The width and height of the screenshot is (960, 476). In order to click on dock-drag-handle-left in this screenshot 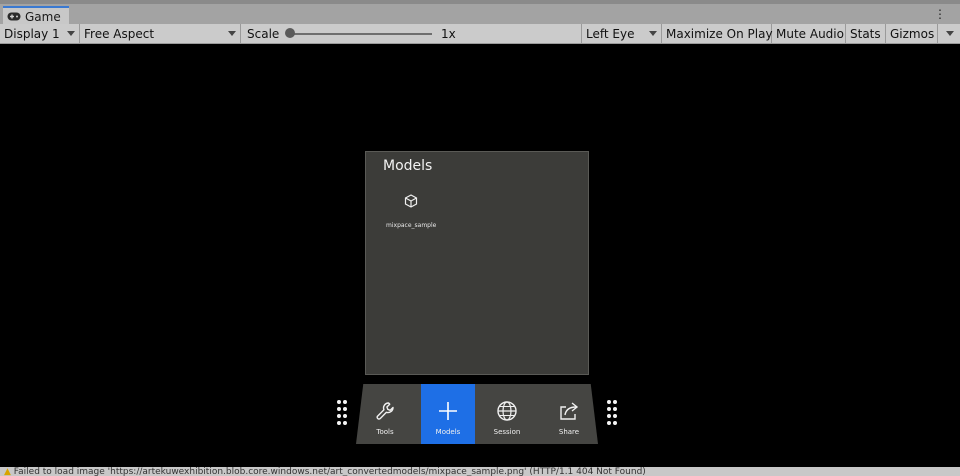, I will do `click(342, 414)`.